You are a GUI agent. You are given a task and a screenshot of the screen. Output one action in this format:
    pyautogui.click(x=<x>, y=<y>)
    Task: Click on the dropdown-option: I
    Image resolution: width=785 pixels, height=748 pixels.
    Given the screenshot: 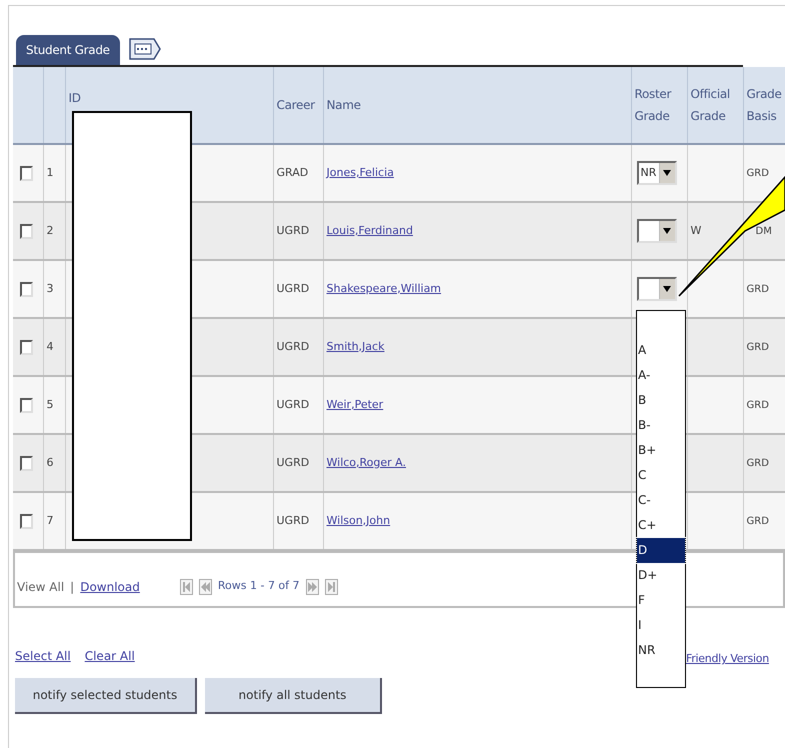 What is the action you would take?
    pyautogui.click(x=661, y=625)
    